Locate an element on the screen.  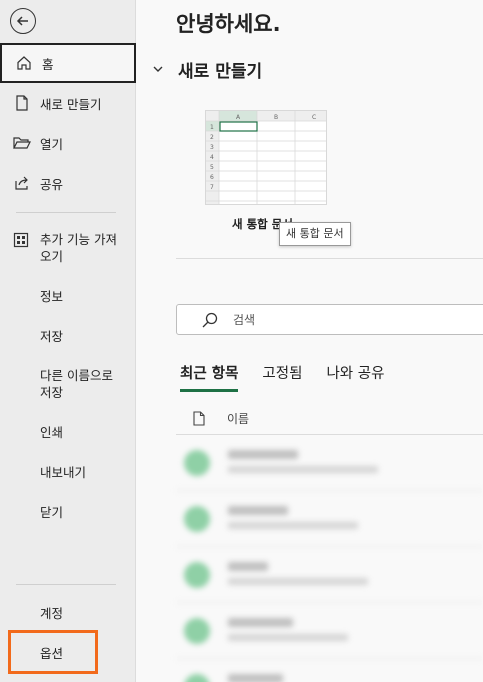
sidebar-item-new: 새로 만들기 is located at coordinates (68, 103).